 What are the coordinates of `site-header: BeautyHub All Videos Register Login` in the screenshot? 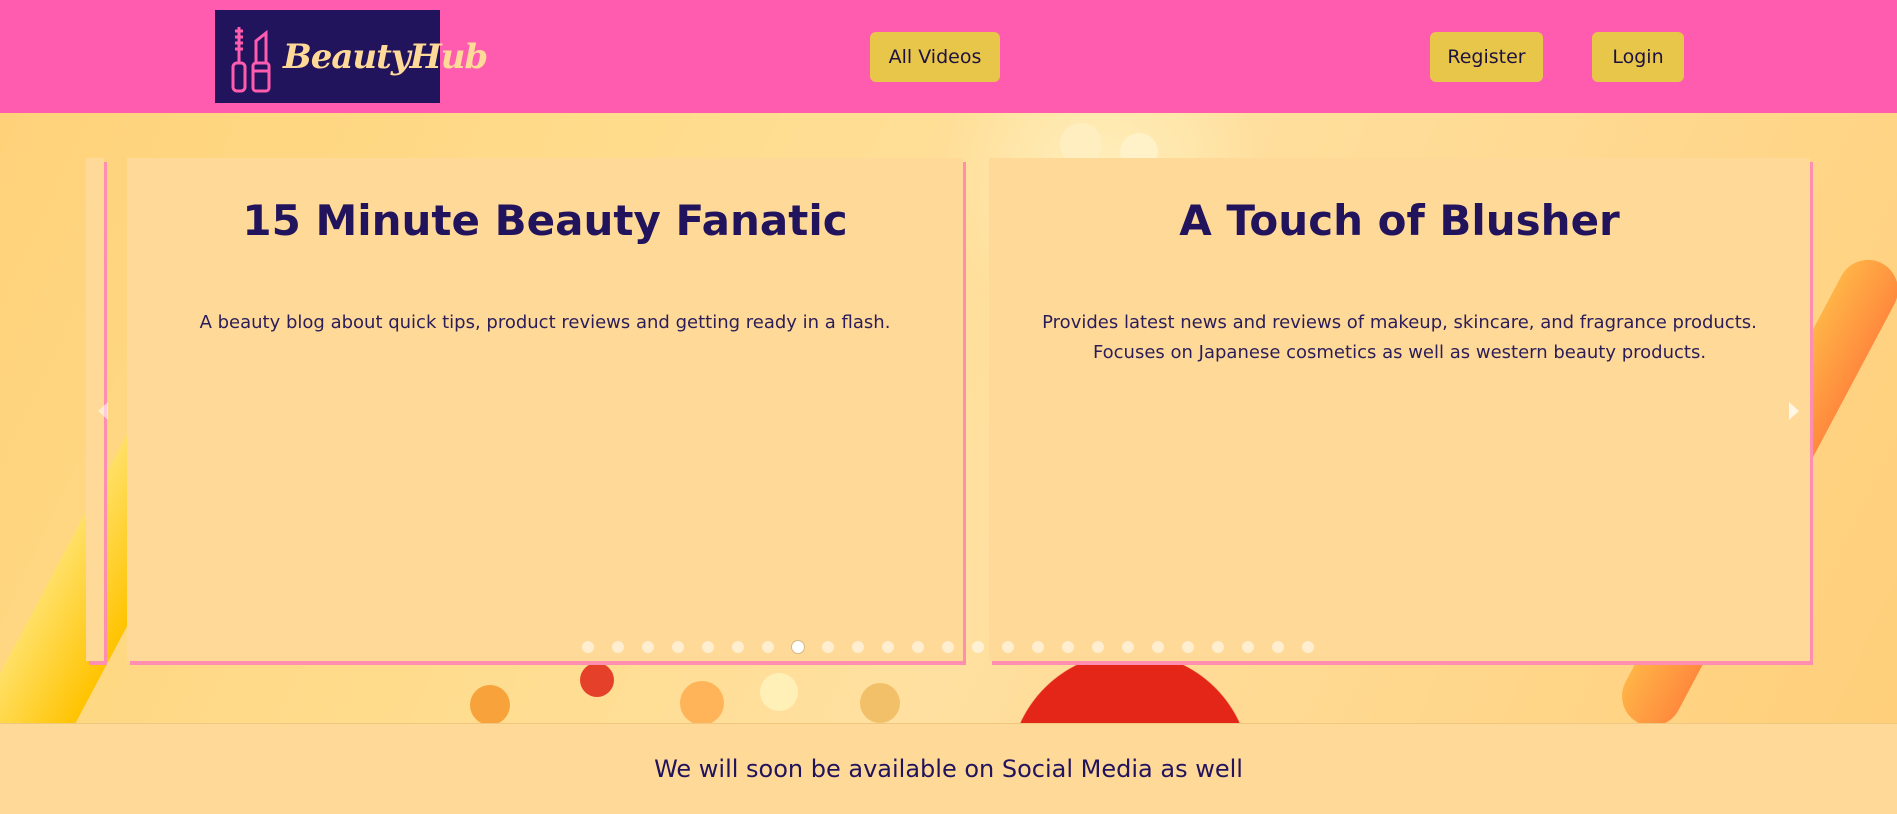 It's located at (948, 56).